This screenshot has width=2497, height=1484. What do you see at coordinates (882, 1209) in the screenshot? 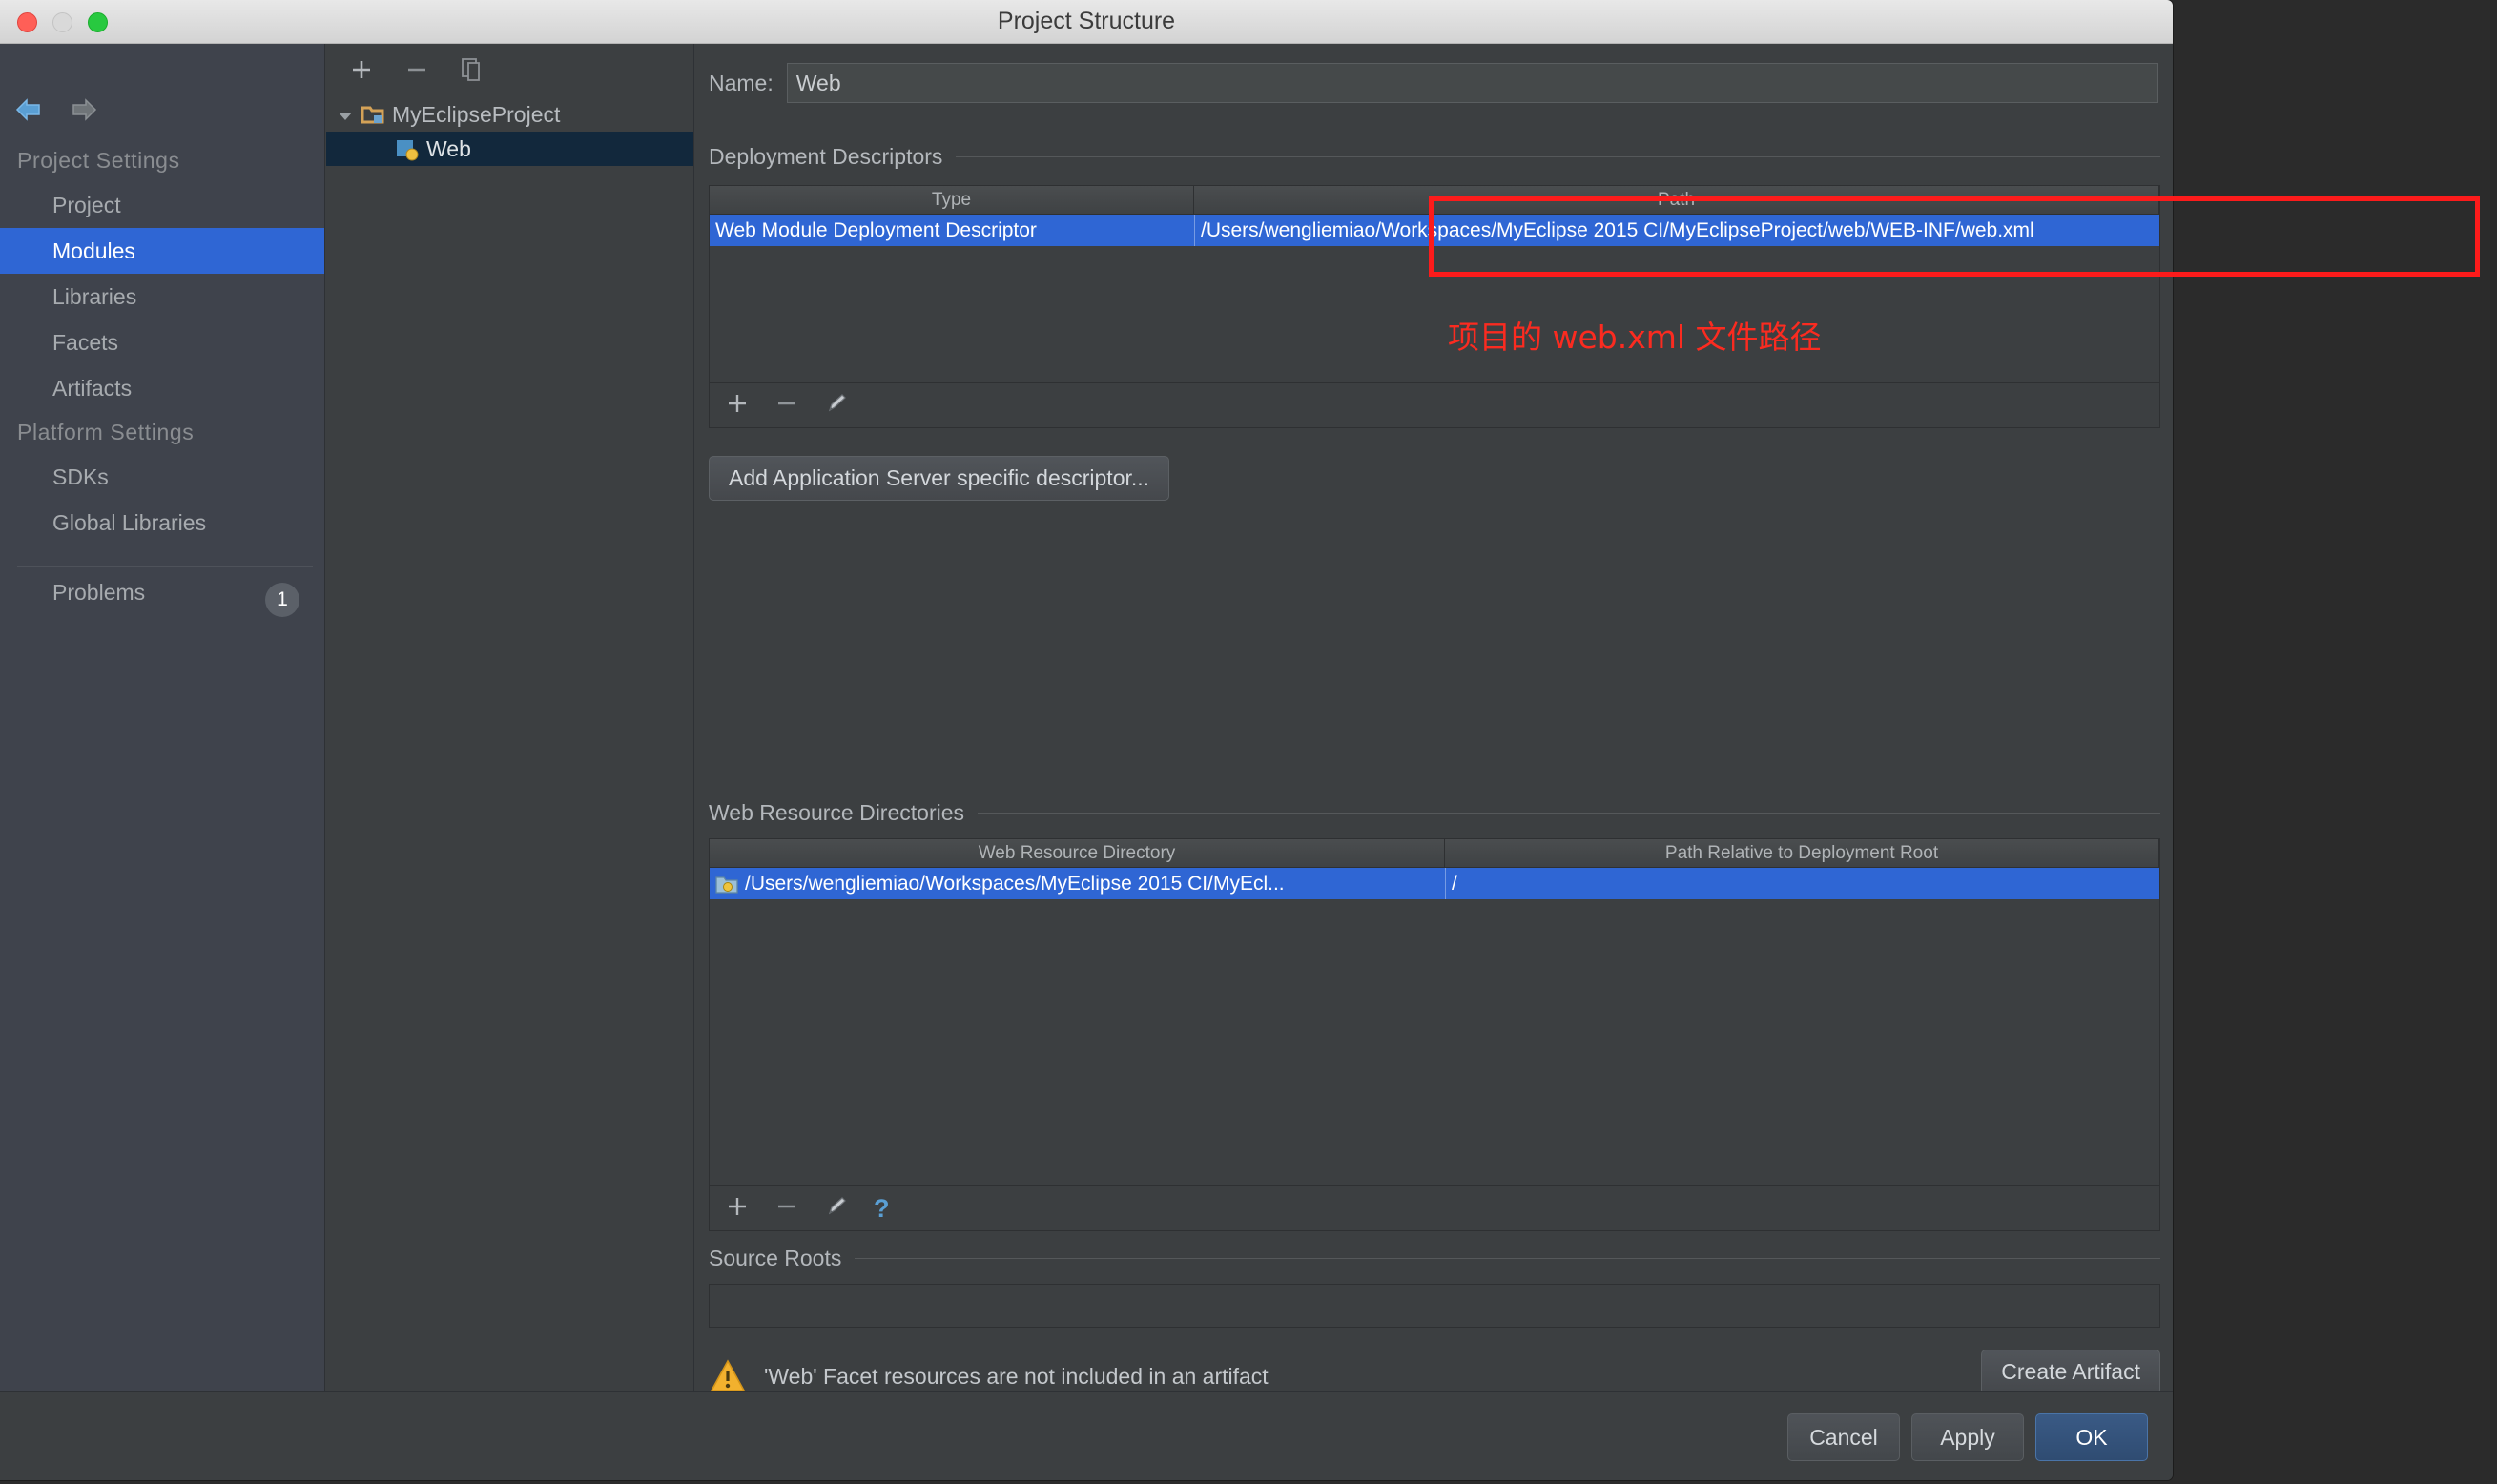
I see `help-icon: ?` at bounding box center [882, 1209].